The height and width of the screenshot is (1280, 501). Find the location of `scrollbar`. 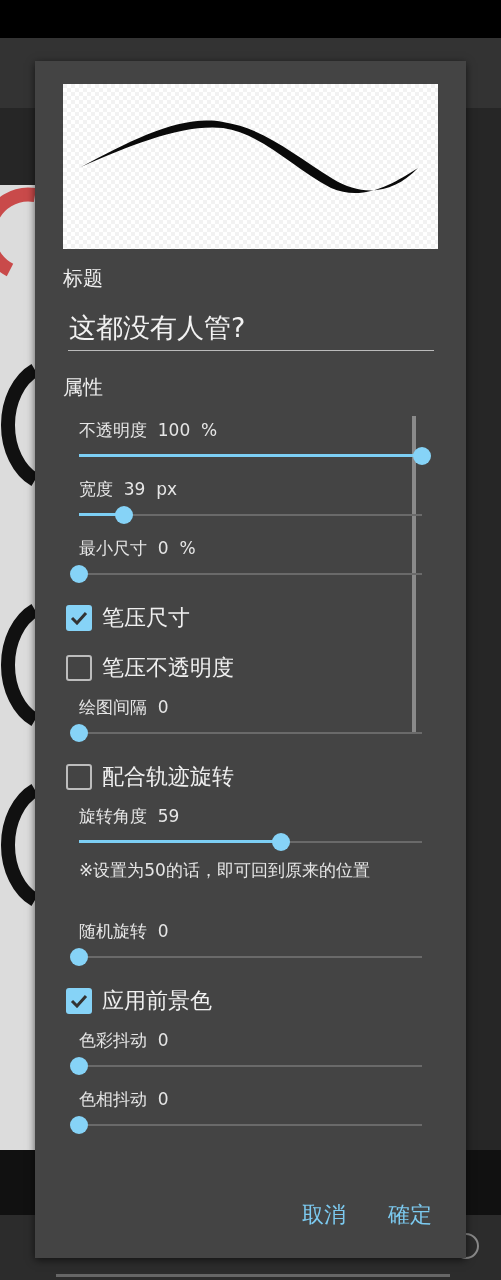

scrollbar is located at coordinates (414, 574).